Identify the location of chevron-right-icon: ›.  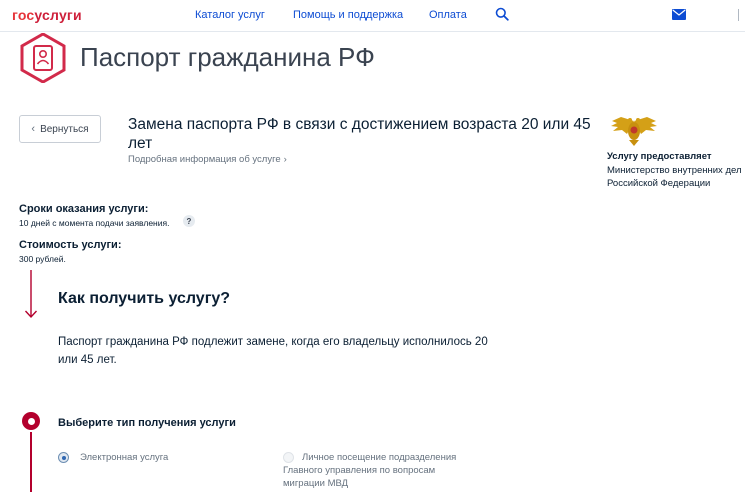
(285, 159).